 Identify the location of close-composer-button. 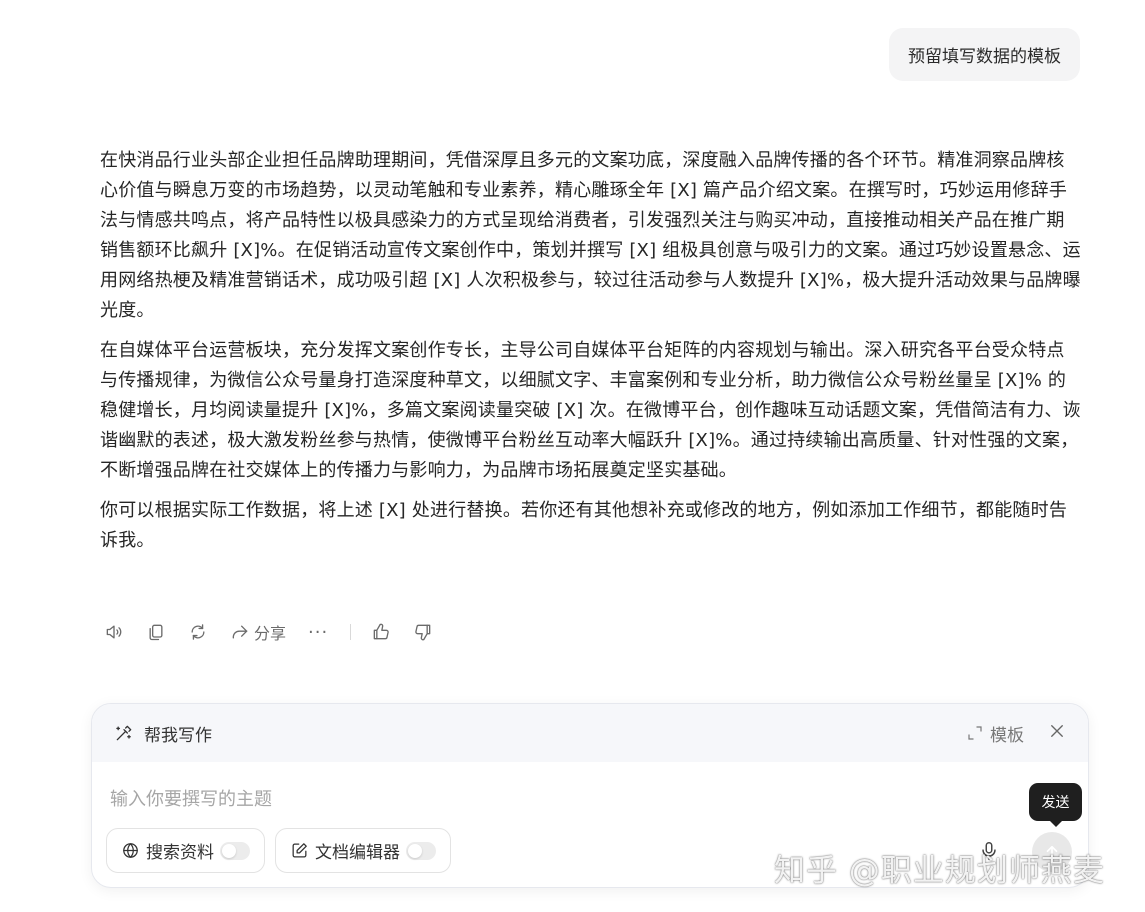
(1057, 733).